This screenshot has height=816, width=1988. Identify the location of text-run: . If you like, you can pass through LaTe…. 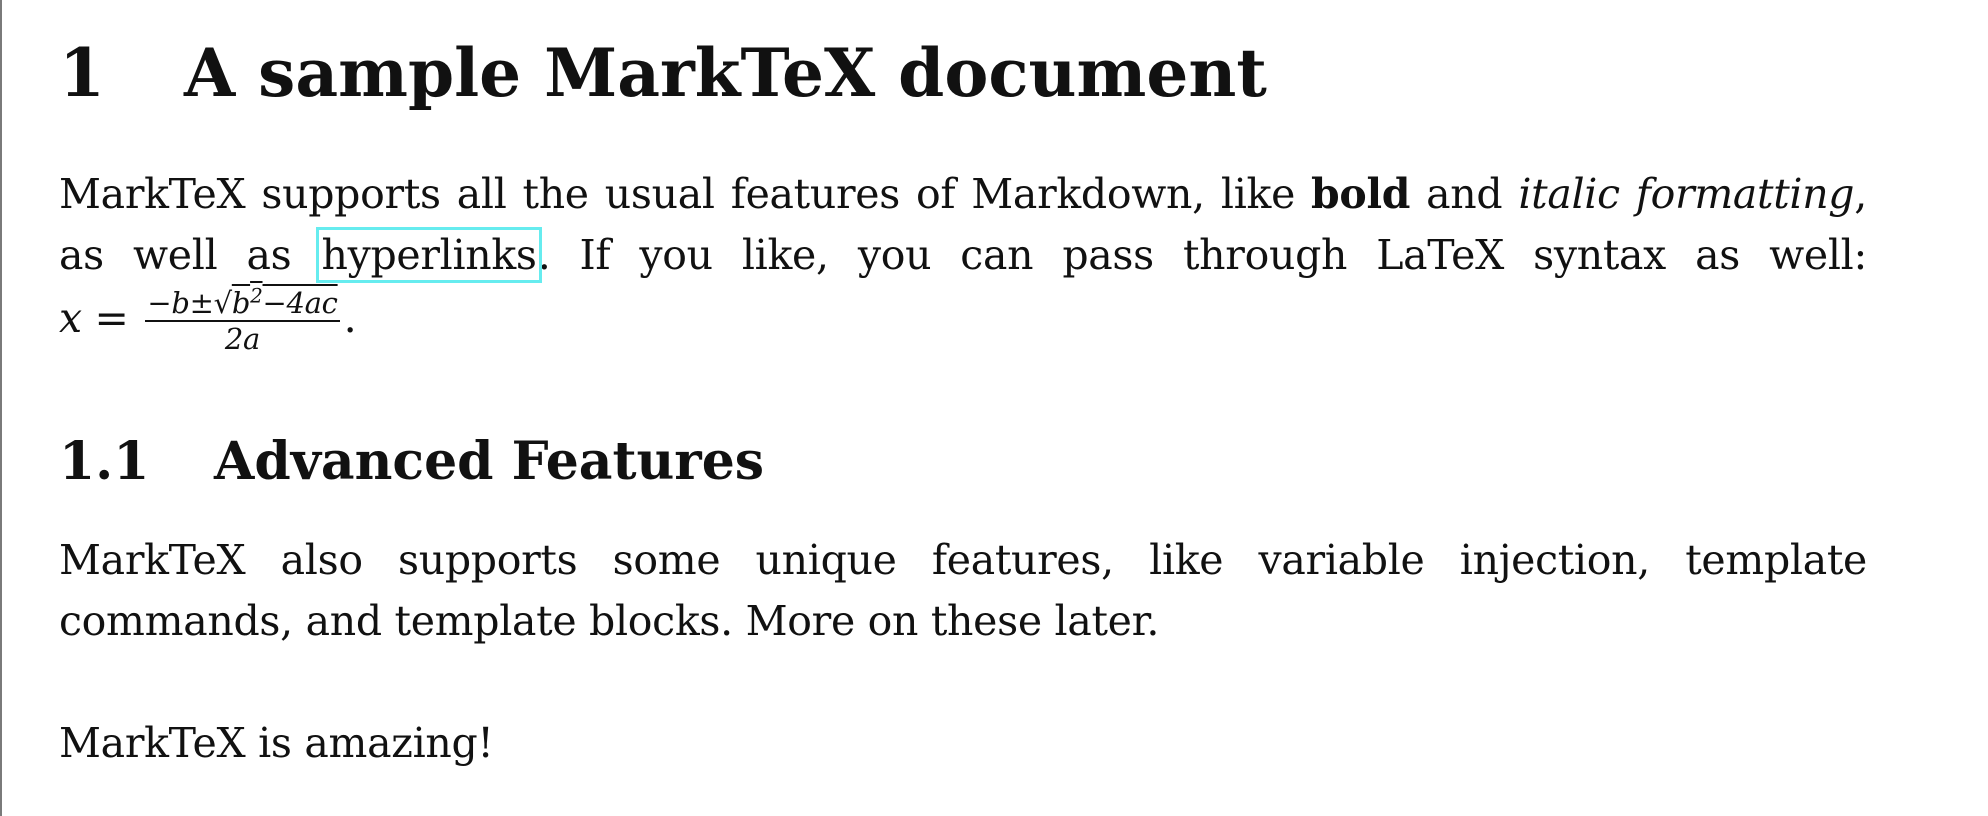
(1202, 255).